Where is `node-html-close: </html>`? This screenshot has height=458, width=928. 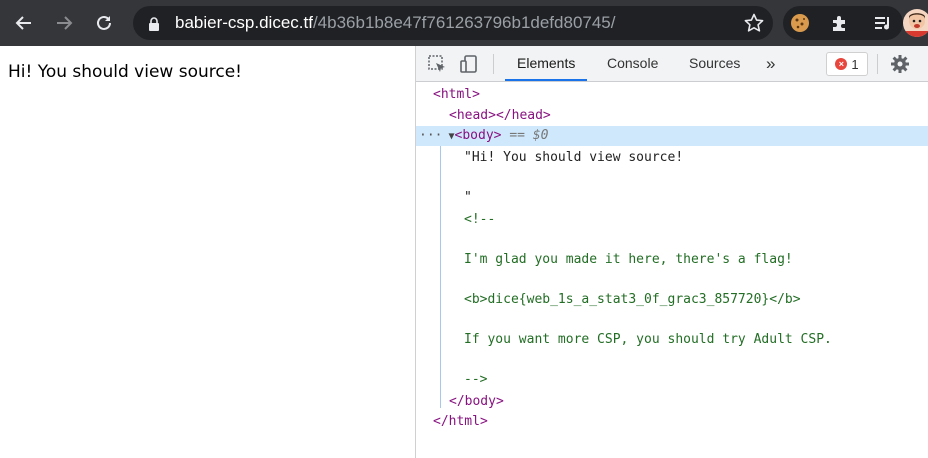
node-html-close: </html> is located at coordinates (460, 422).